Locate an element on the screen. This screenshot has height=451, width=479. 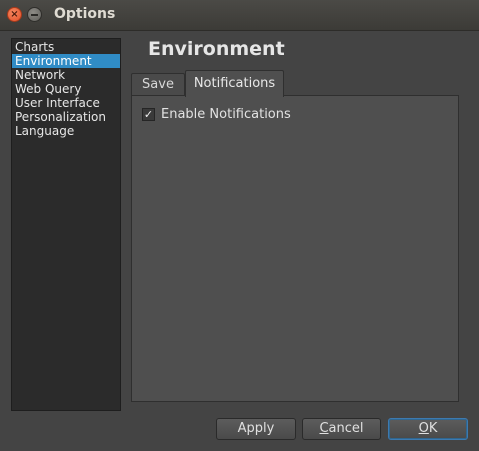
minimize-icon is located at coordinates (34, 14).